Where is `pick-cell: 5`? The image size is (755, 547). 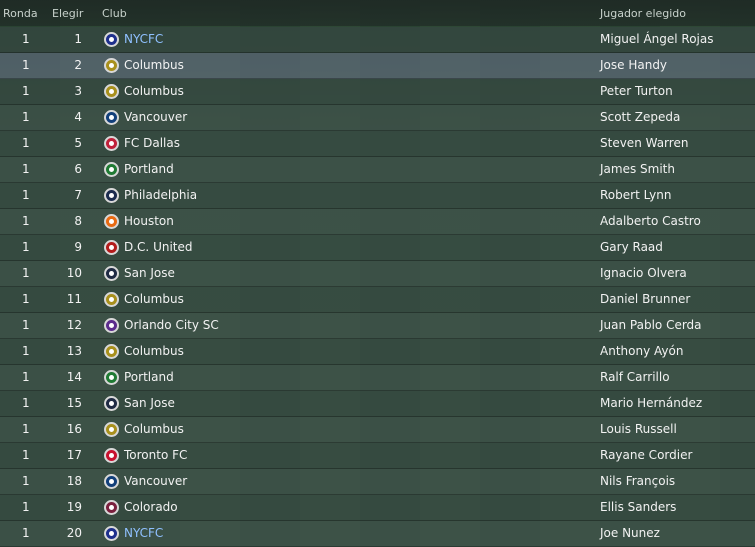
pick-cell: 5 is located at coordinates (78, 143).